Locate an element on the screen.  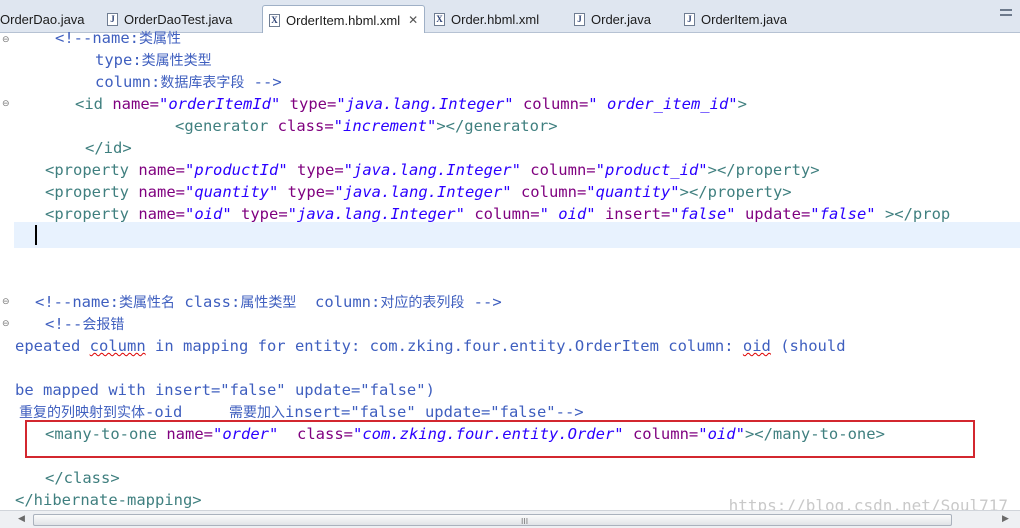
scrollbar-thumb: III is located at coordinates (492, 520).